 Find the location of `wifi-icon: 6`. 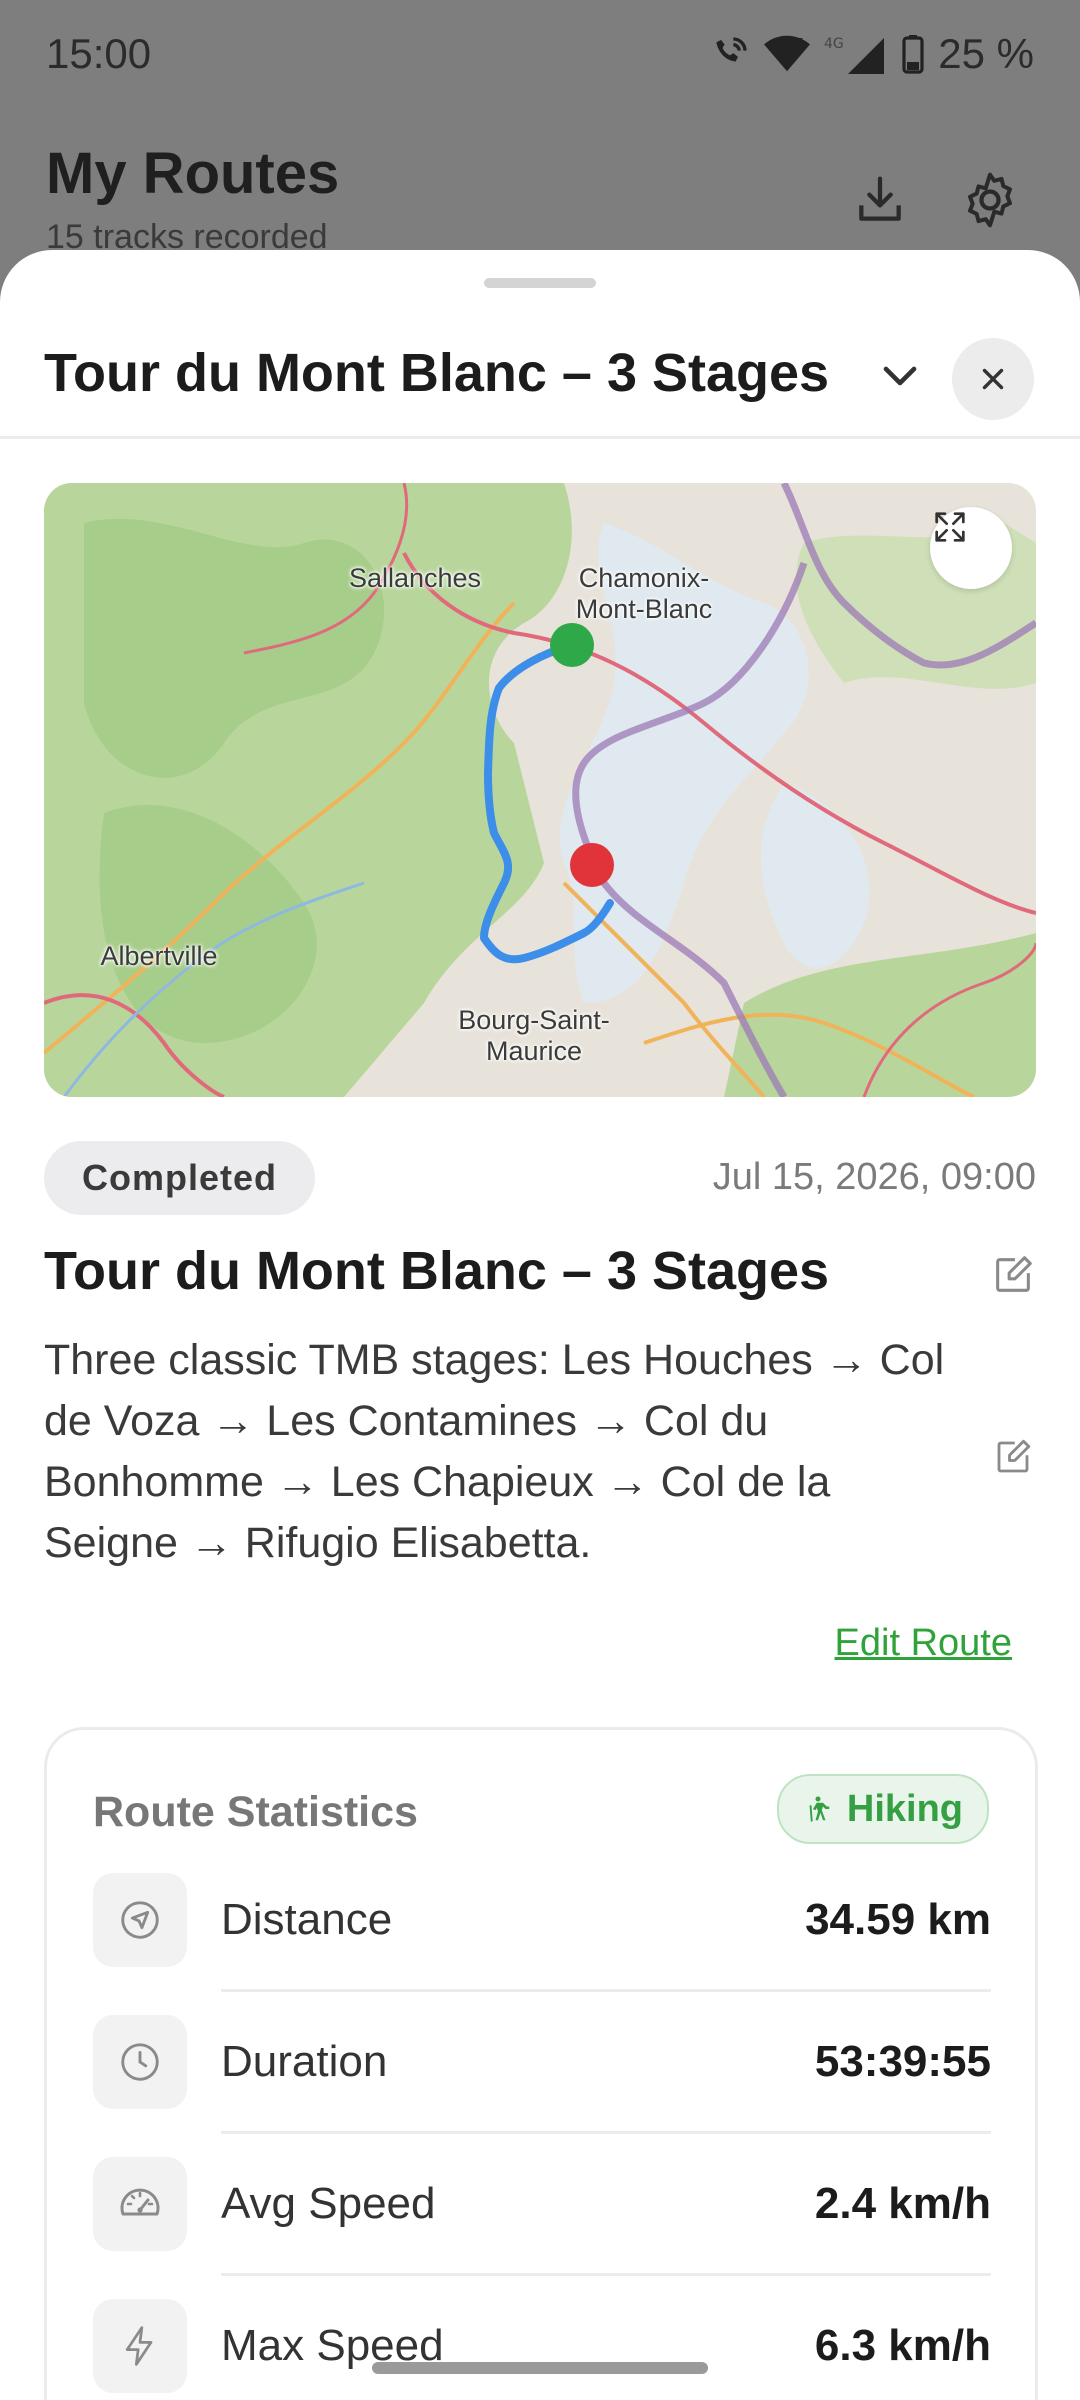

wifi-icon: 6 is located at coordinates (787, 53).